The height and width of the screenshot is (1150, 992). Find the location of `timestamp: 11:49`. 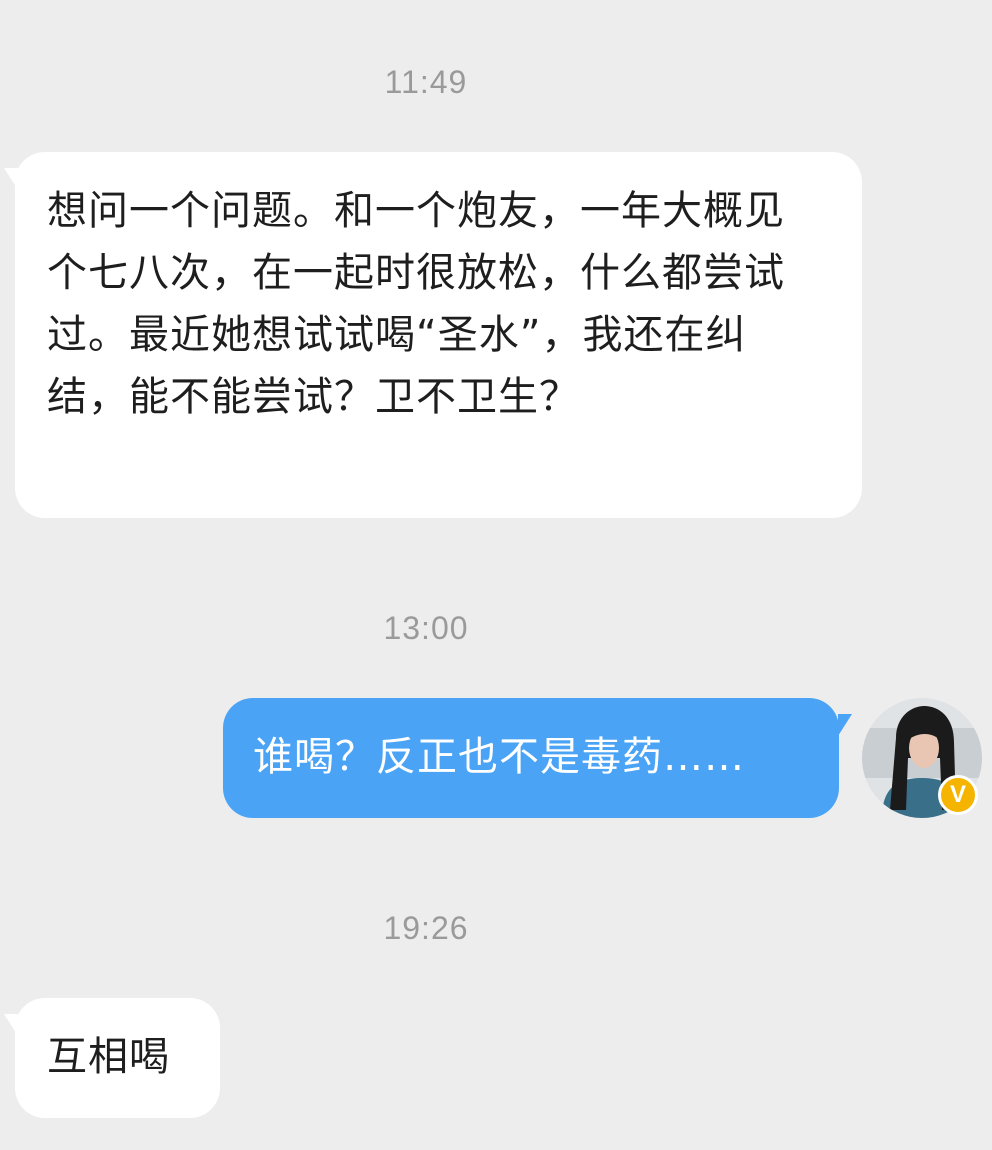

timestamp: 11:49 is located at coordinates (426, 82).